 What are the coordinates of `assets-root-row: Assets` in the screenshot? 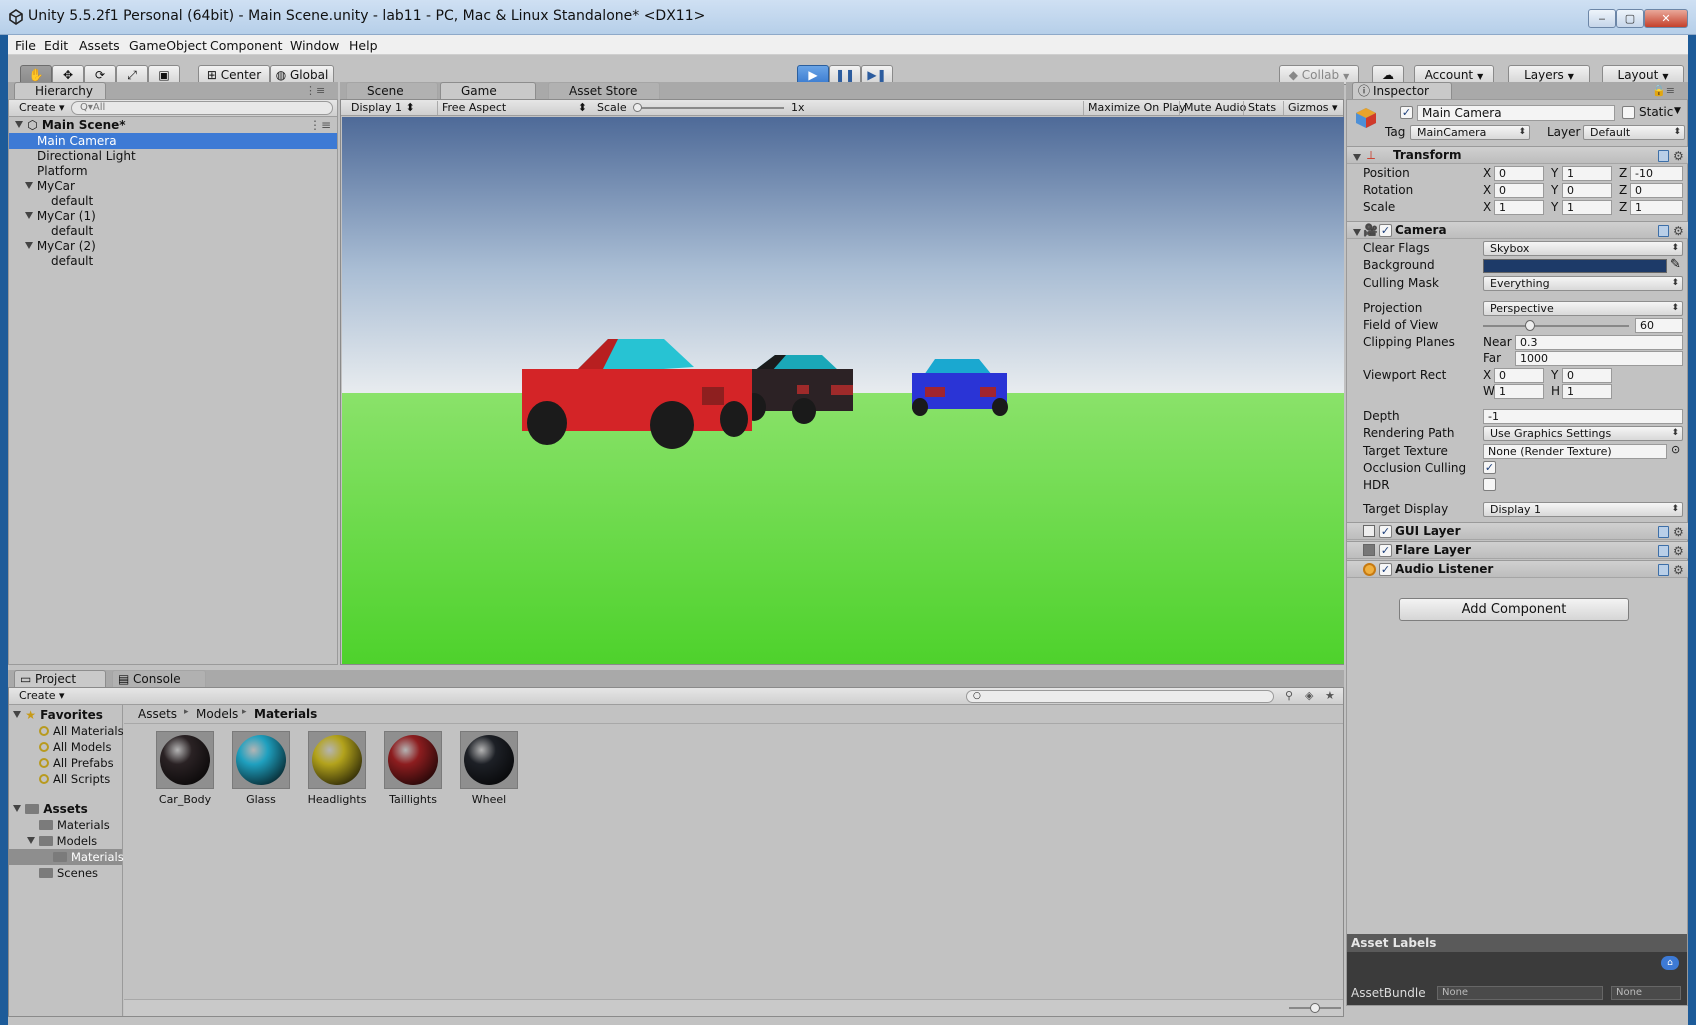 It's located at (48, 809).